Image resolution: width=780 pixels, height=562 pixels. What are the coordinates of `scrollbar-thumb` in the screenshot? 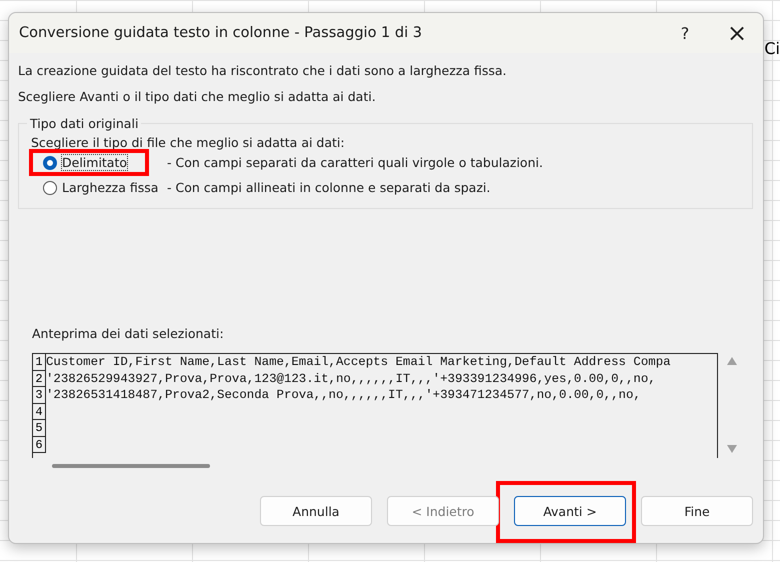 It's located at (131, 466).